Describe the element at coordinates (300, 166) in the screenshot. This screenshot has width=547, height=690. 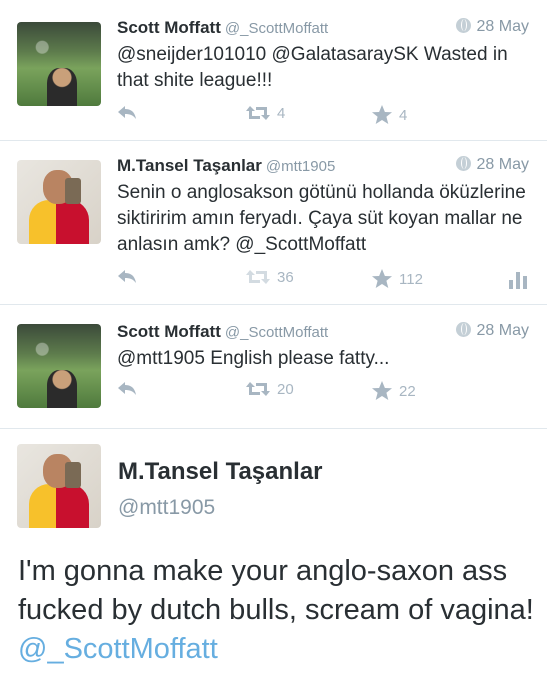
I see `author-handle: @mtt1905` at that location.